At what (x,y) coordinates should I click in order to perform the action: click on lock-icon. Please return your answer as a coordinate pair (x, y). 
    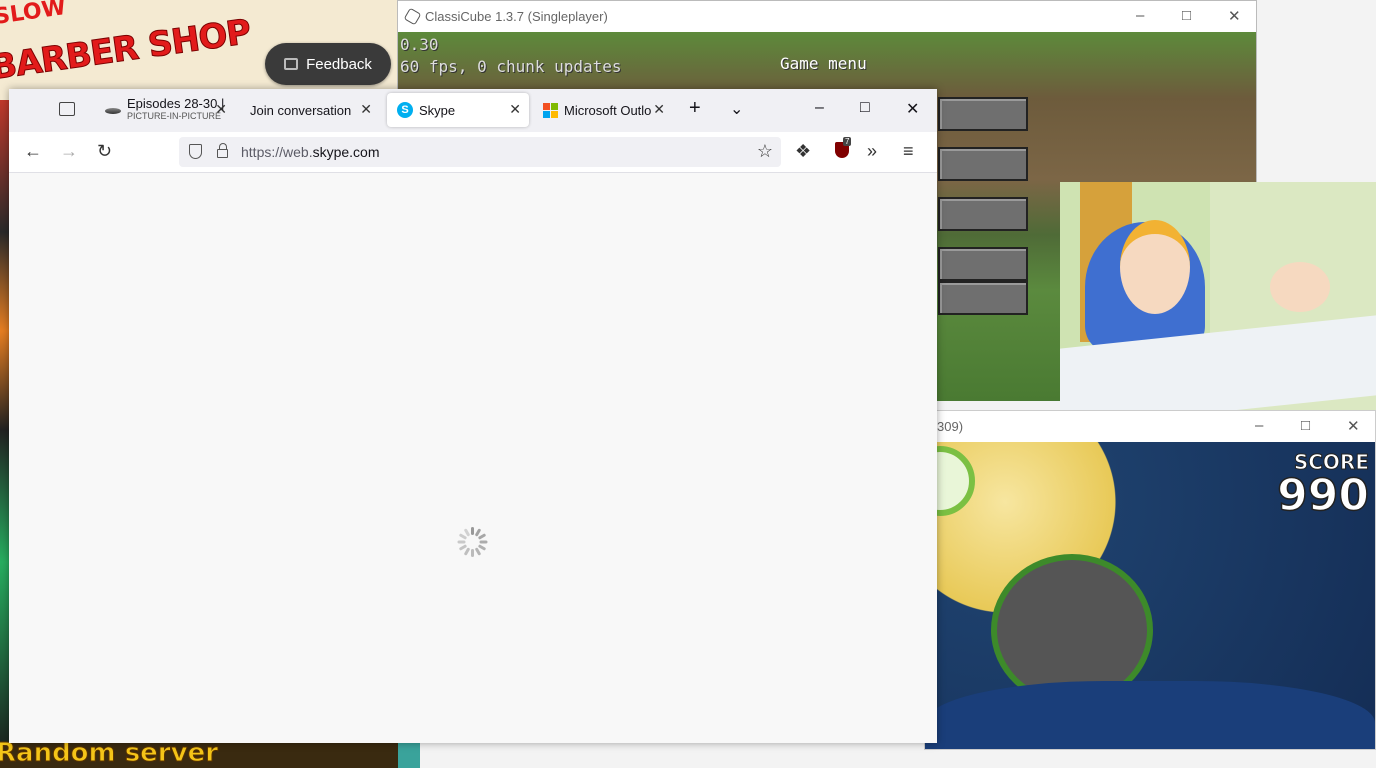
    Looking at the image, I should click on (222, 150).